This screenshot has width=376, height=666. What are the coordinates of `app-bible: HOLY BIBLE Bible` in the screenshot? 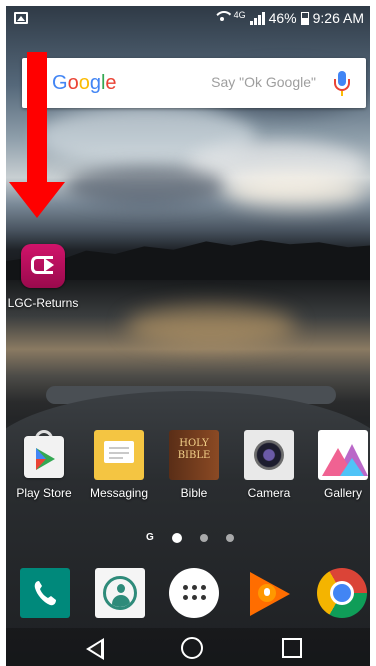 It's located at (194, 465).